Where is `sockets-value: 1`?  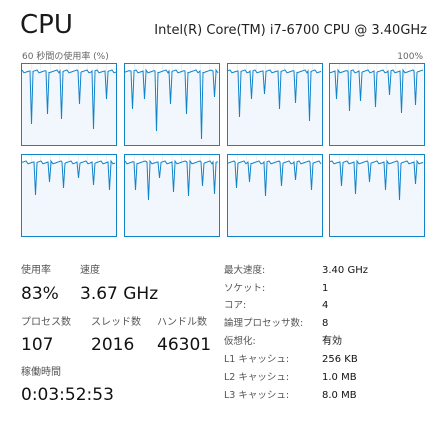 sockets-value: 1 is located at coordinates (325, 288).